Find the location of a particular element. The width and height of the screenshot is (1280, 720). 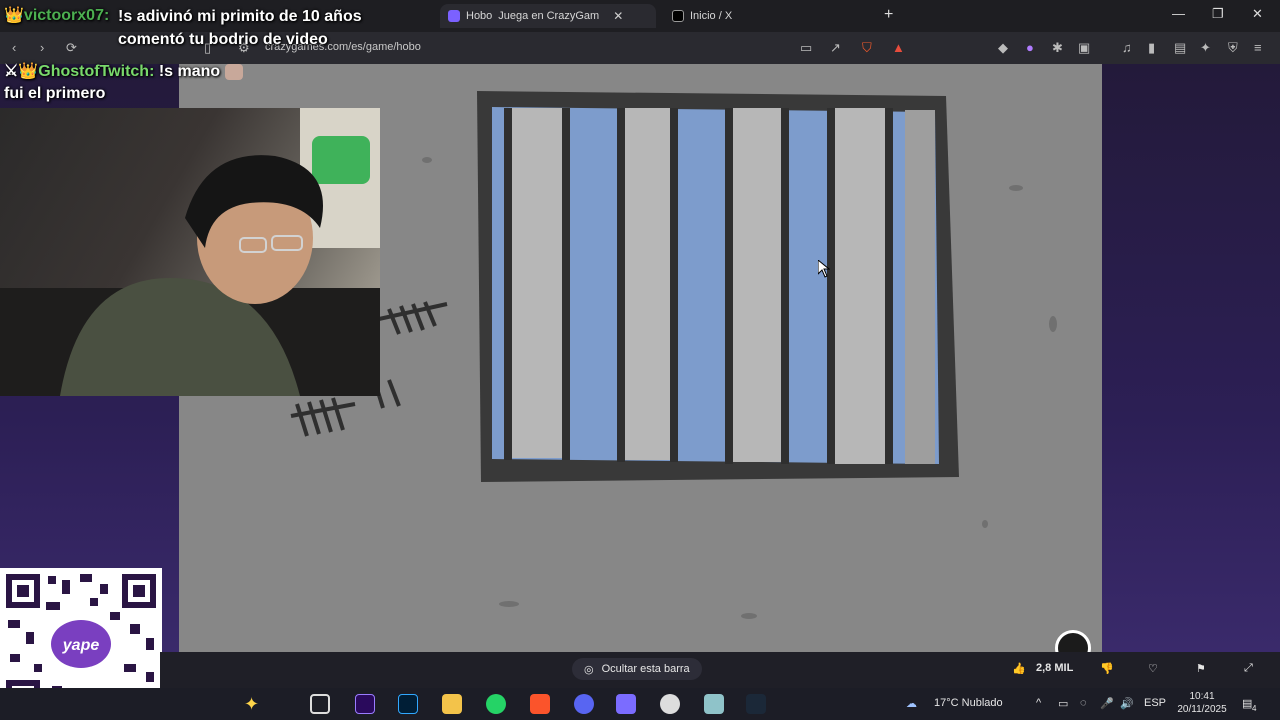

sidebar-icon: ▮ is located at coordinates (1151, 48).